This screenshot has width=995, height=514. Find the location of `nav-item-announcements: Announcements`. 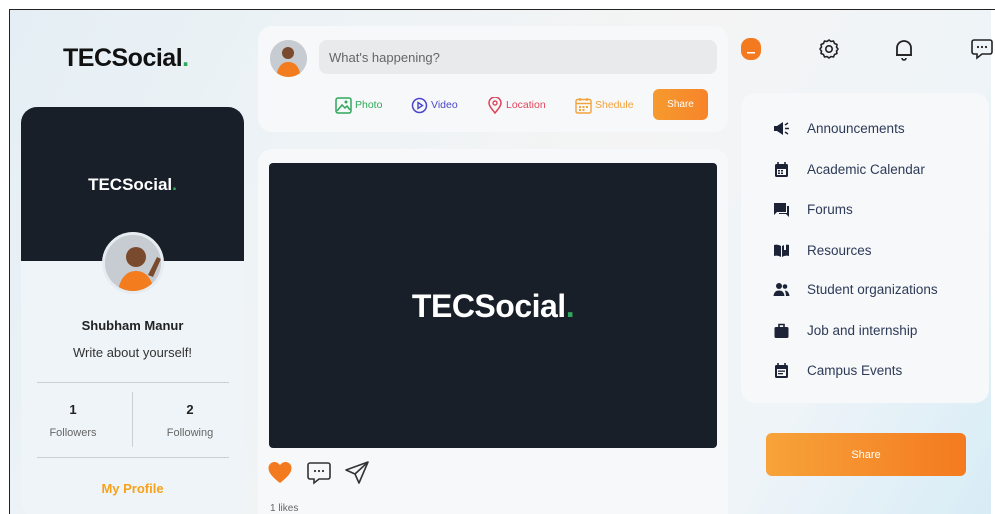

nav-item-announcements: Announcements is located at coordinates (865, 128).